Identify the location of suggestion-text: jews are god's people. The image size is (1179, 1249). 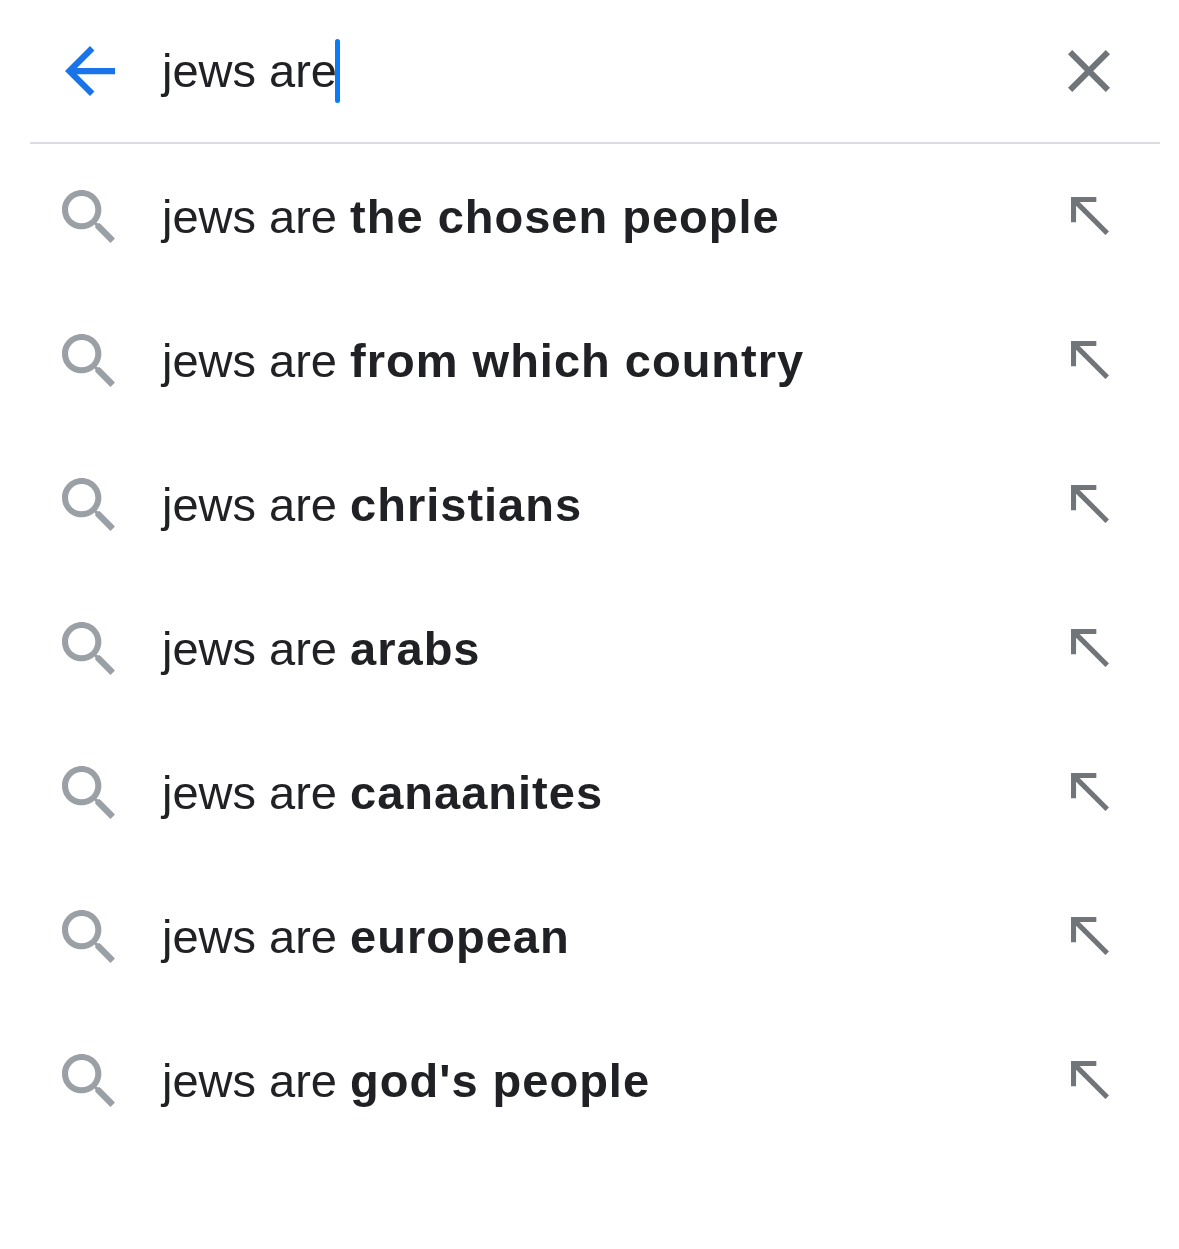
(406, 1080).